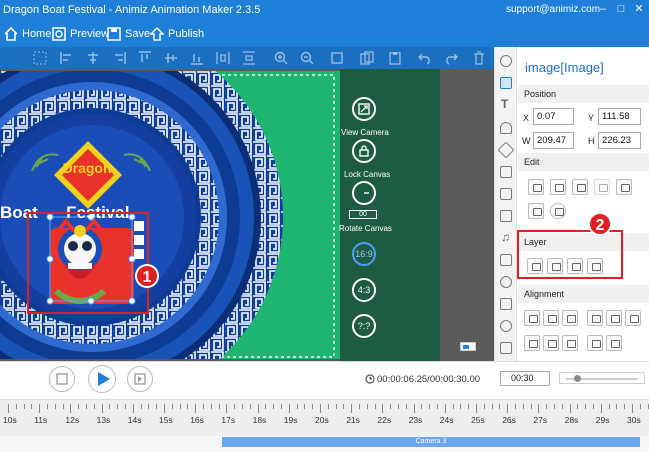  I want to click on align-top-button, so click(595, 318).